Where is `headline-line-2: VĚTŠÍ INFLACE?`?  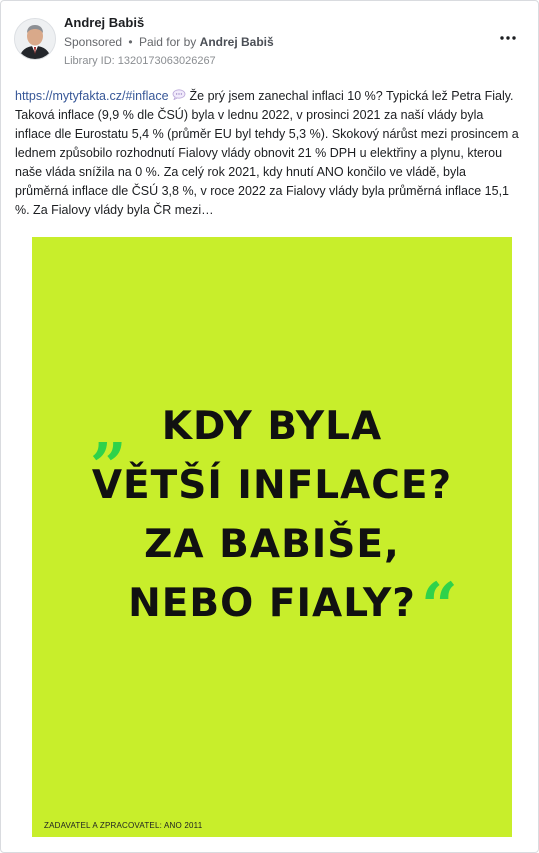
headline-line-2: VĚTŠÍ INFLACE? is located at coordinates (272, 485).